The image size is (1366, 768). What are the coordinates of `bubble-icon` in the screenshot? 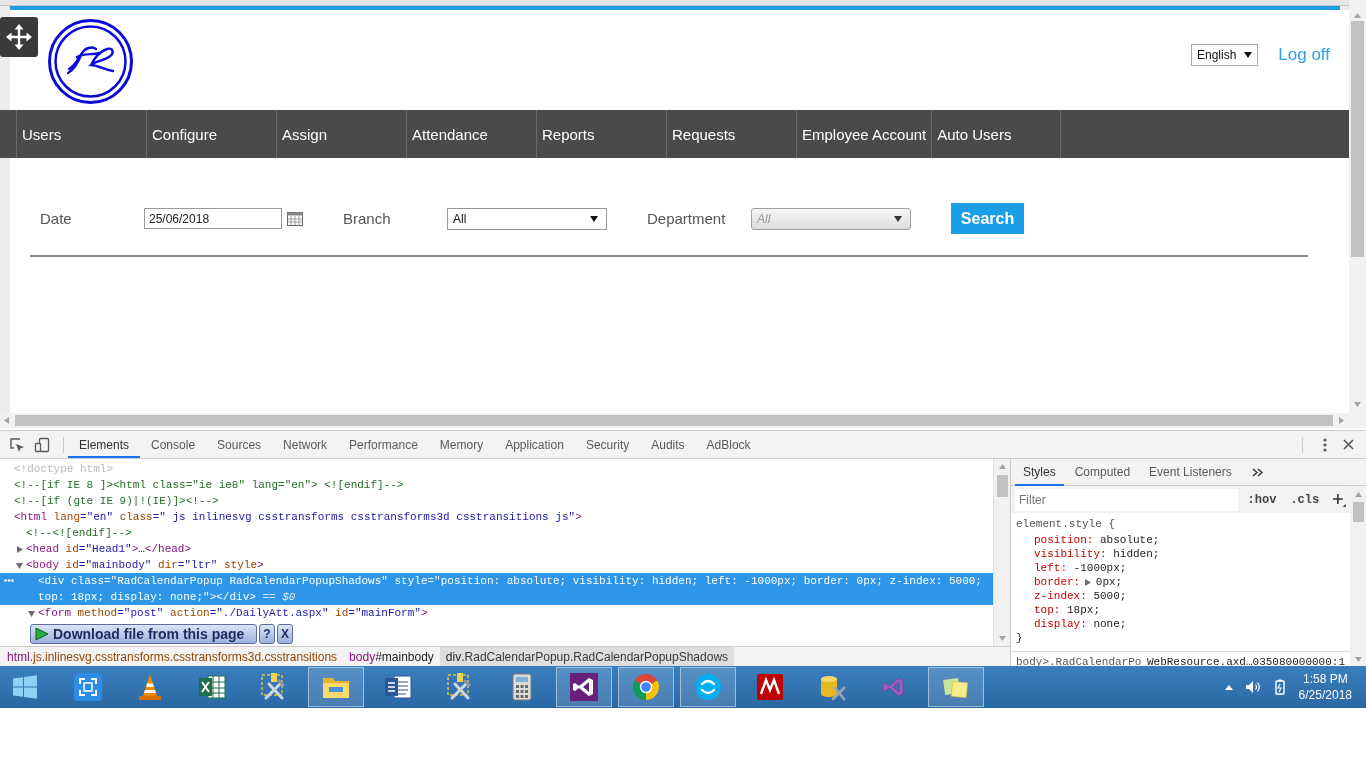 It's located at (708, 687).